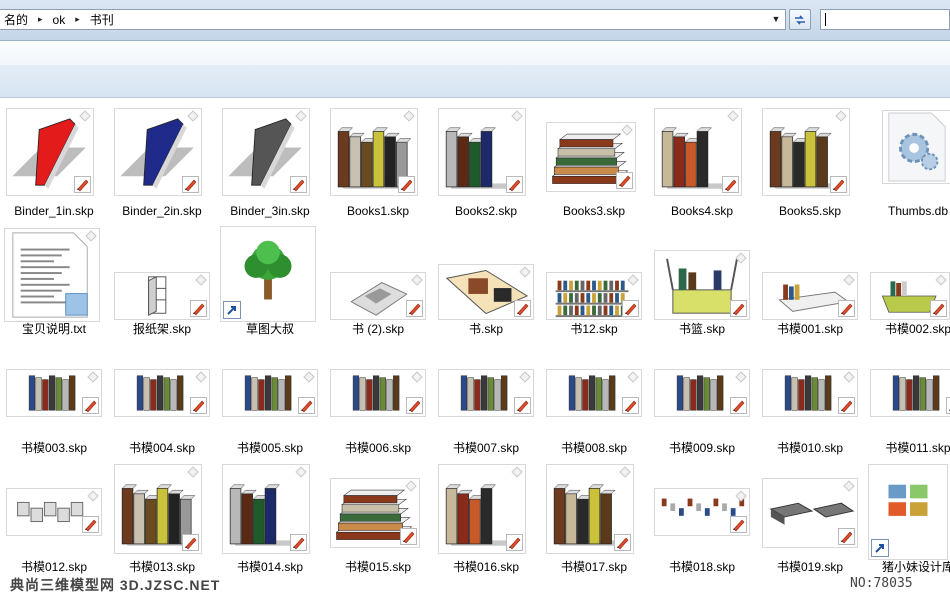  I want to click on file-item: Books2.skp, so click(486, 158).